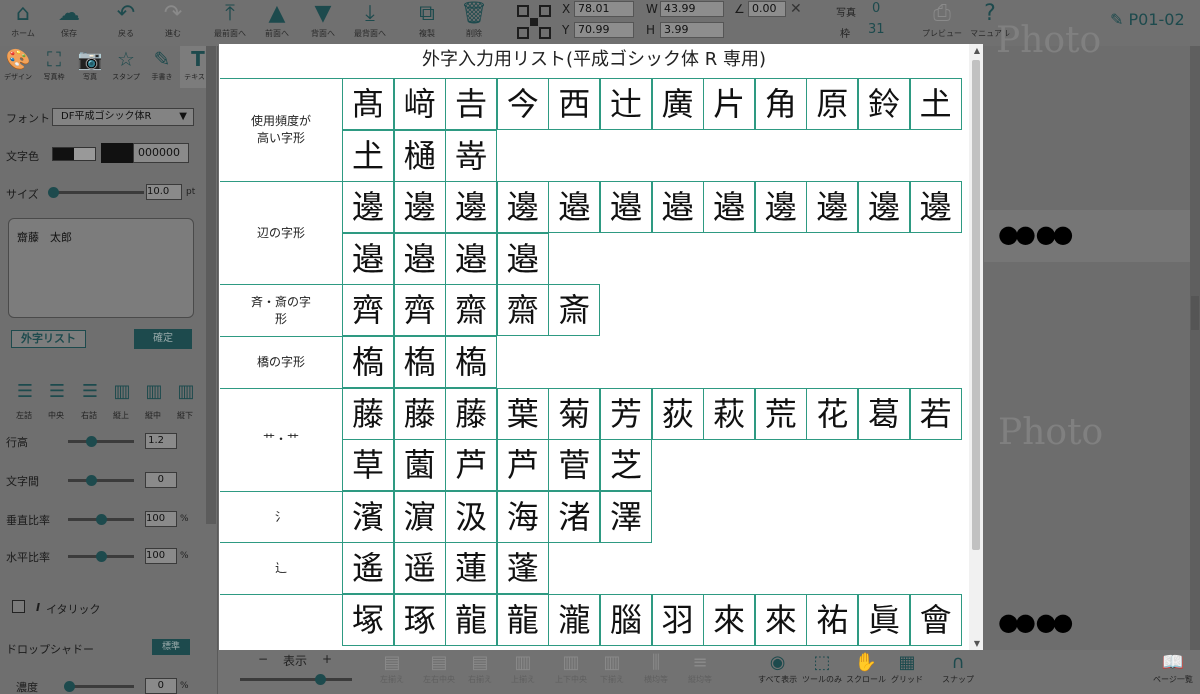  I want to click on gaiji-char-cell: 齊, so click(419, 310).